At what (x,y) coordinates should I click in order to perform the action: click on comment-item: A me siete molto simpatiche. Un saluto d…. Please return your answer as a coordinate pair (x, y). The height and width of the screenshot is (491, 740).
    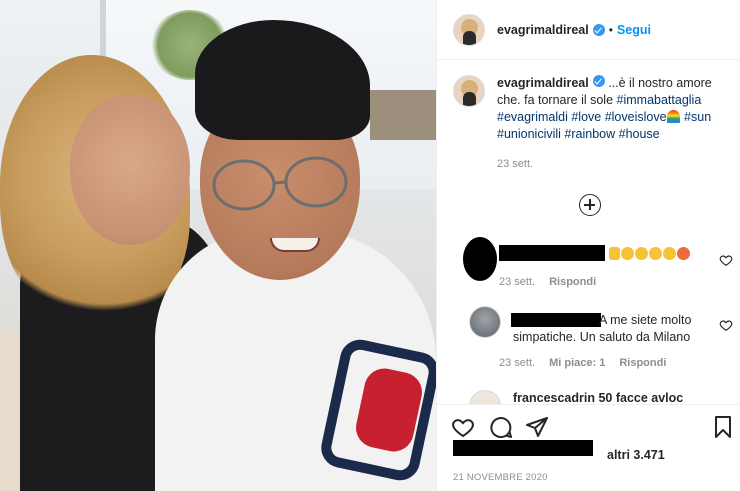
    Looking at the image, I should click on (593, 339).